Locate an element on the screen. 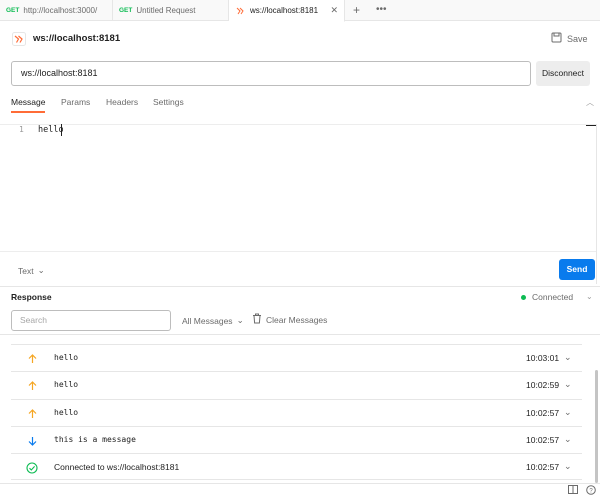 The image size is (600, 497). editor-scroll-indicator is located at coordinates (591, 130).